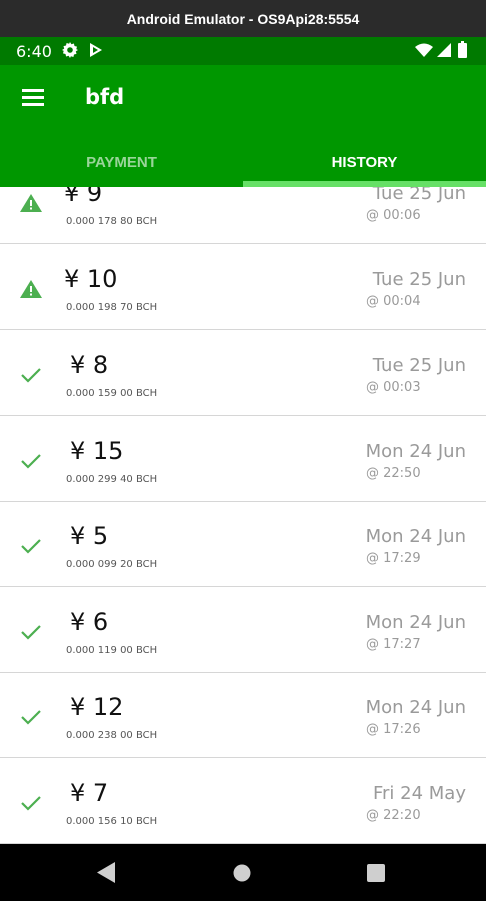  I want to click on row-time: @ 17:27, so click(393, 644).